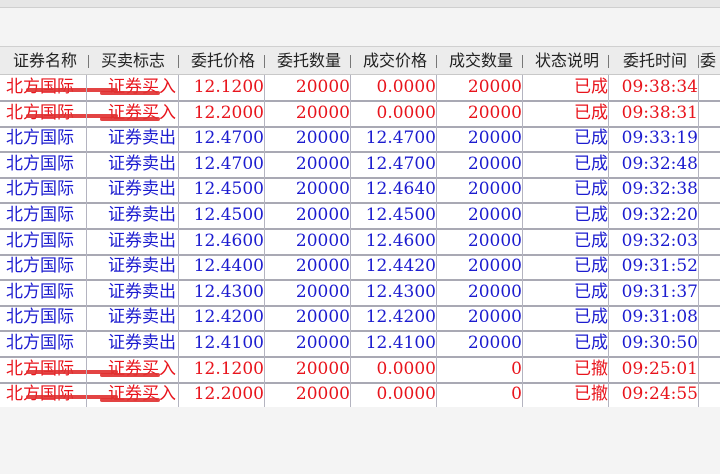  I want to click on column-header-deal-price: 成交价格, so click(395, 60).